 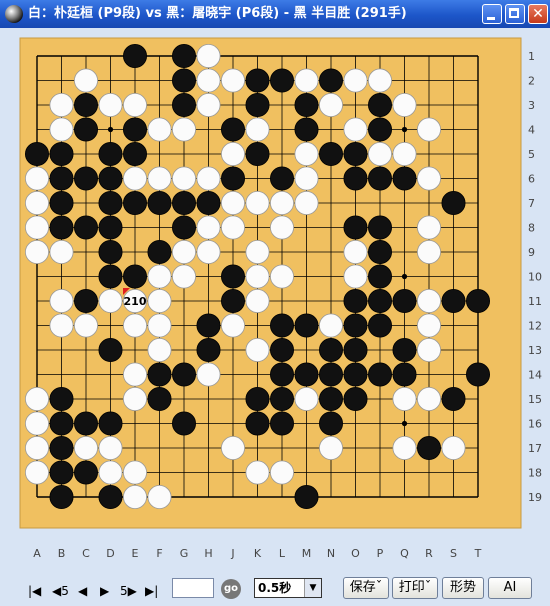 I want to click on maximize-button, so click(x=515, y=14).